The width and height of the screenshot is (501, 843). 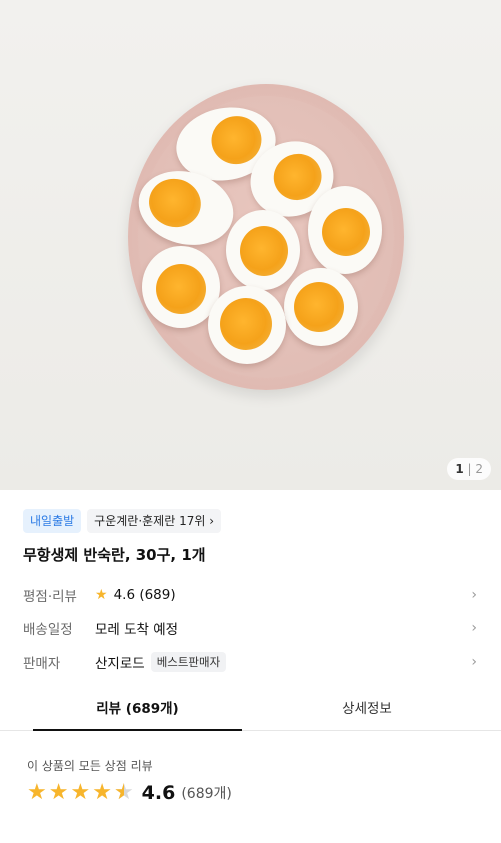 I want to click on seller-label: 판매자, so click(x=42, y=664).